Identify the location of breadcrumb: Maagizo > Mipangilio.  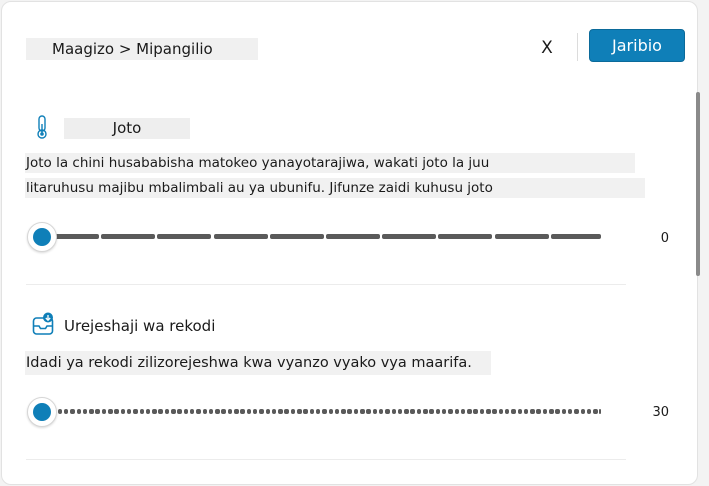
(142, 49).